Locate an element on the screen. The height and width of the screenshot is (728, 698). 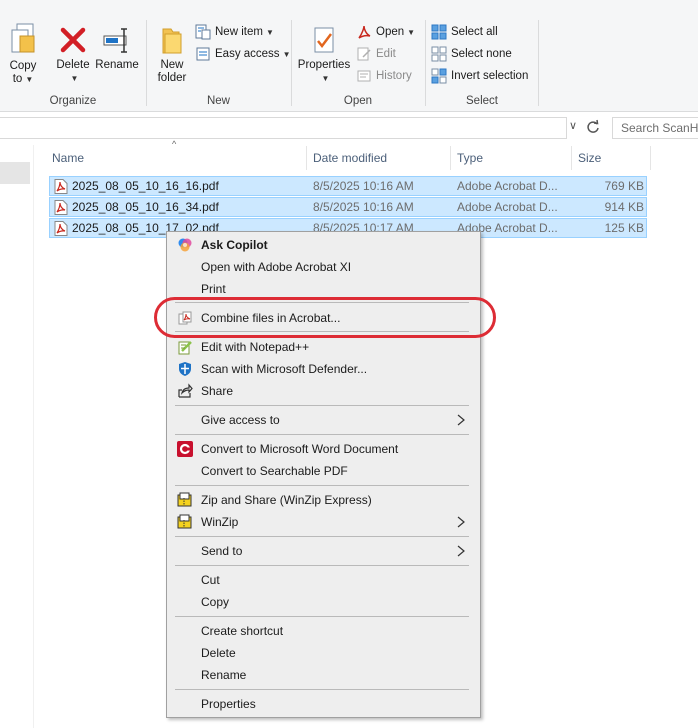
menu-label: Convert to Microsoft Word Document is located at coordinates (300, 449).